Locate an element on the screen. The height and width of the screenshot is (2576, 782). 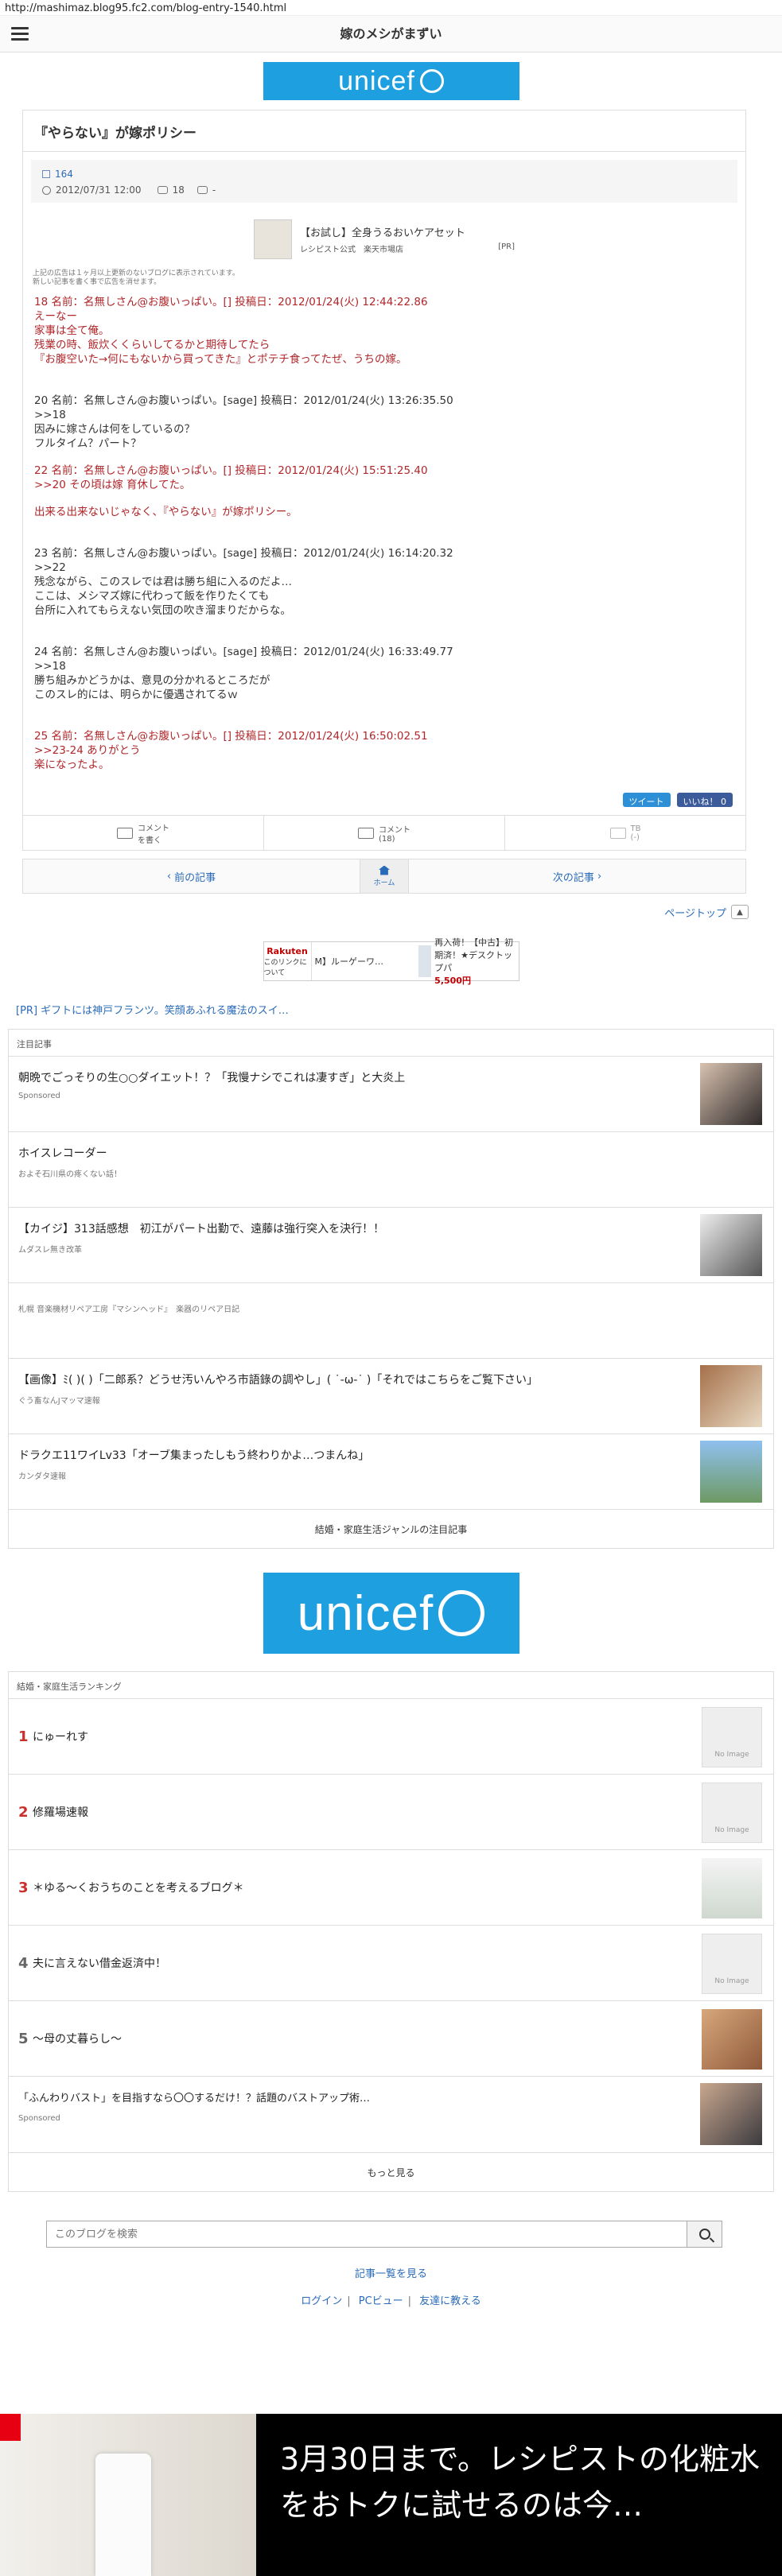
like-button: いいね！ 0 is located at coordinates (704, 800).